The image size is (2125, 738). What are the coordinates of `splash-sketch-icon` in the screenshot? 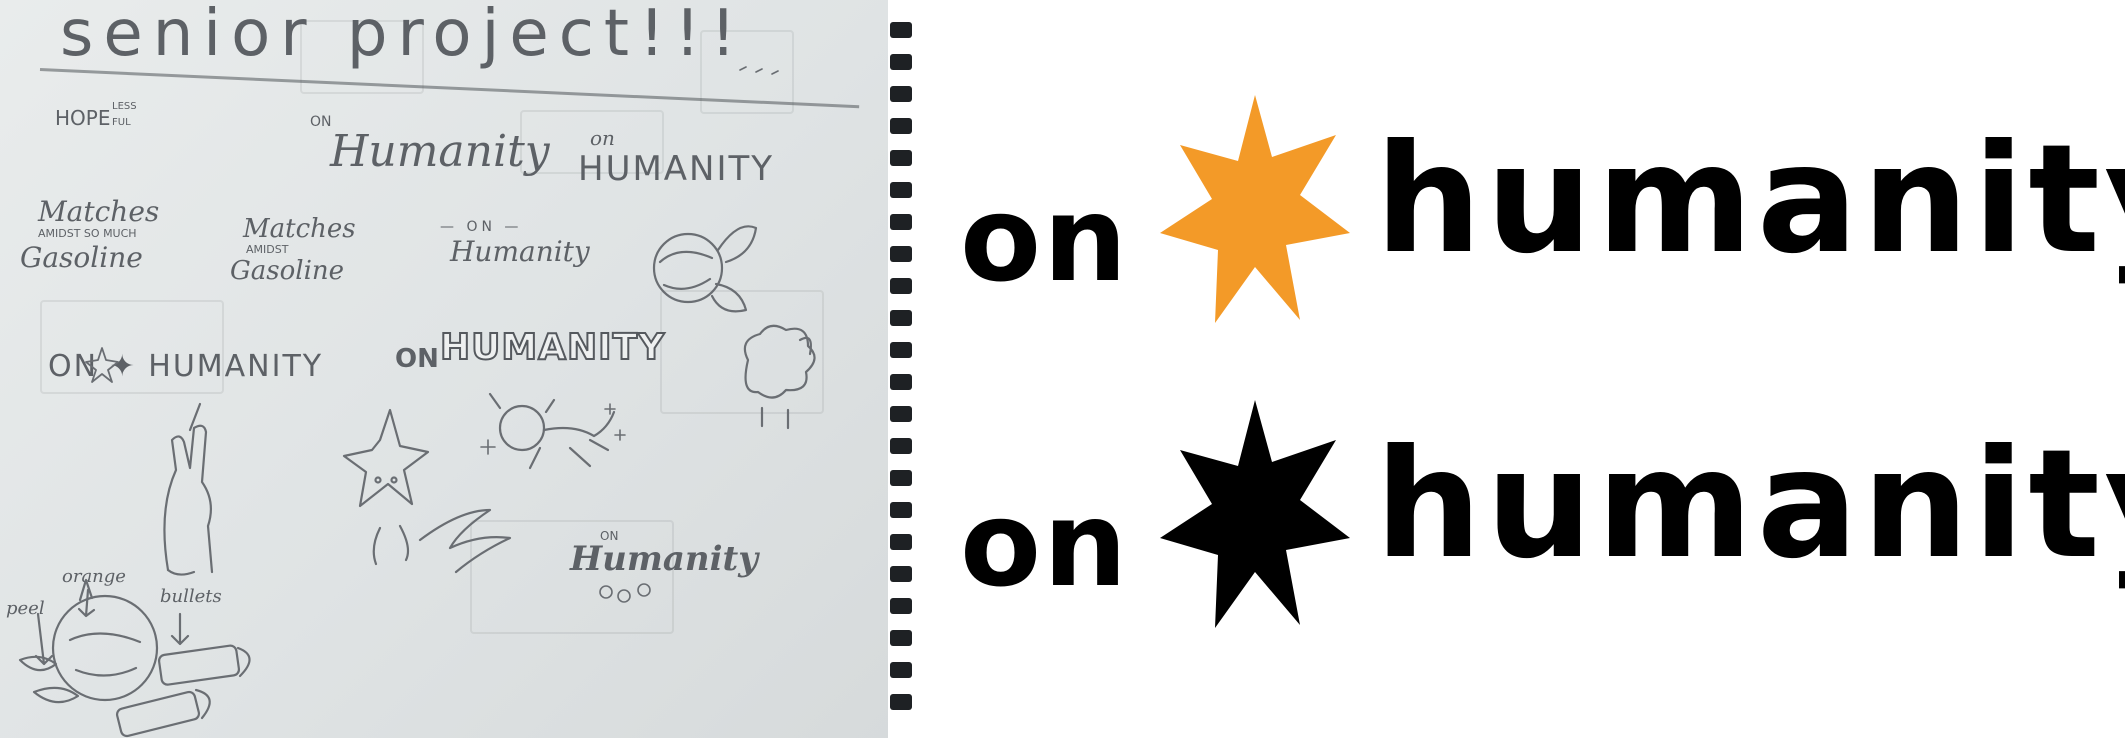 It's located at (465, 541).